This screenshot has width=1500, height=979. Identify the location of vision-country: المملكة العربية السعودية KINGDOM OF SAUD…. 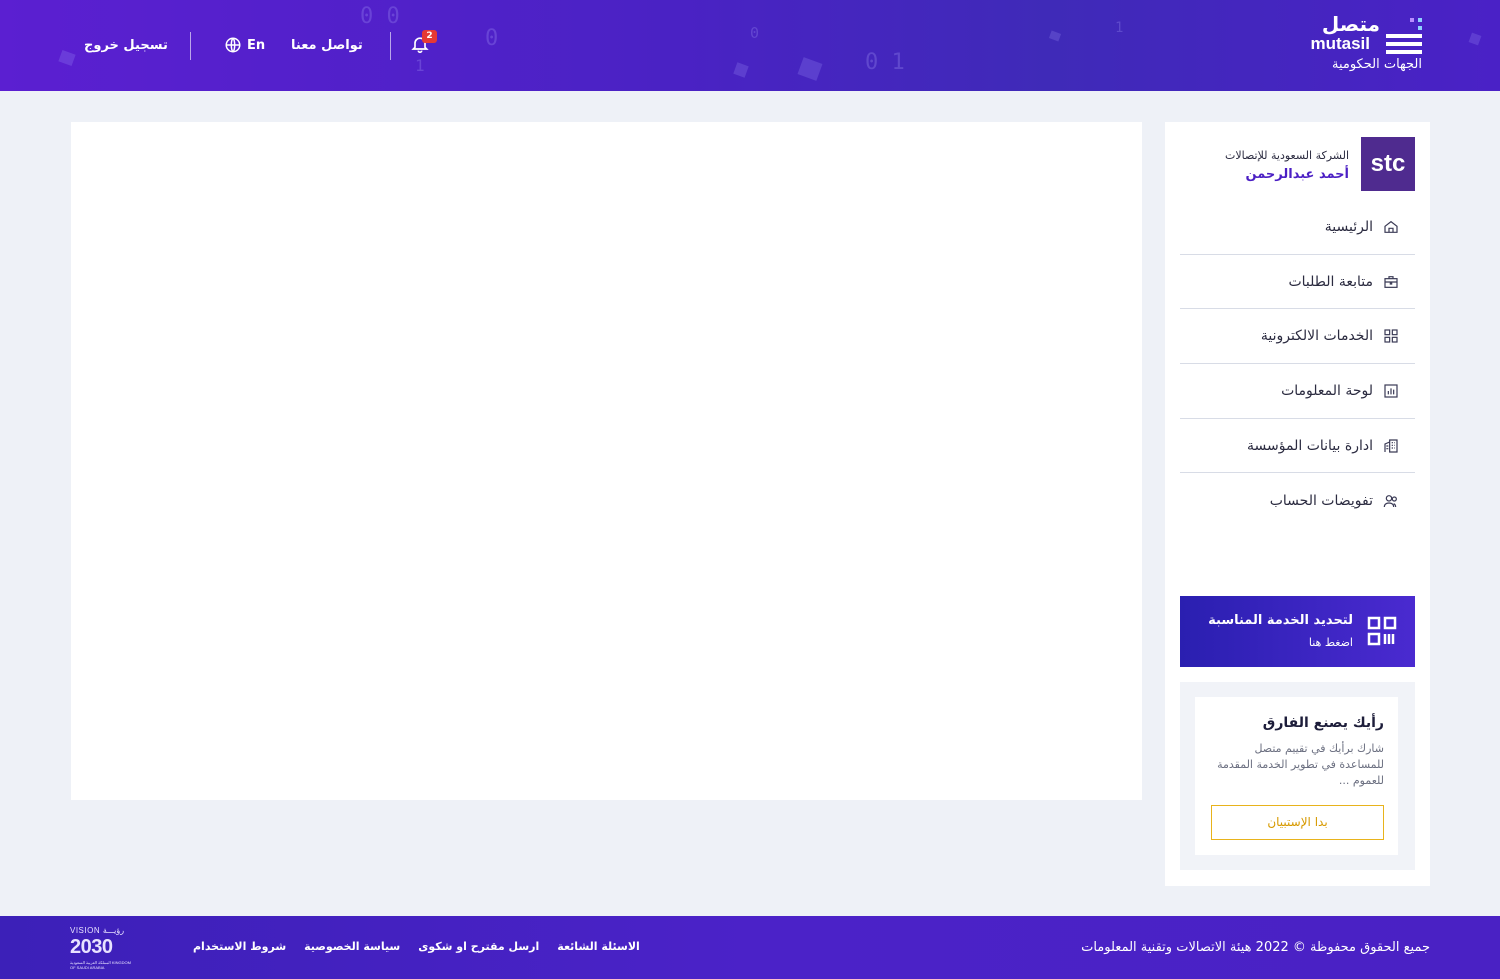
(100, 965).